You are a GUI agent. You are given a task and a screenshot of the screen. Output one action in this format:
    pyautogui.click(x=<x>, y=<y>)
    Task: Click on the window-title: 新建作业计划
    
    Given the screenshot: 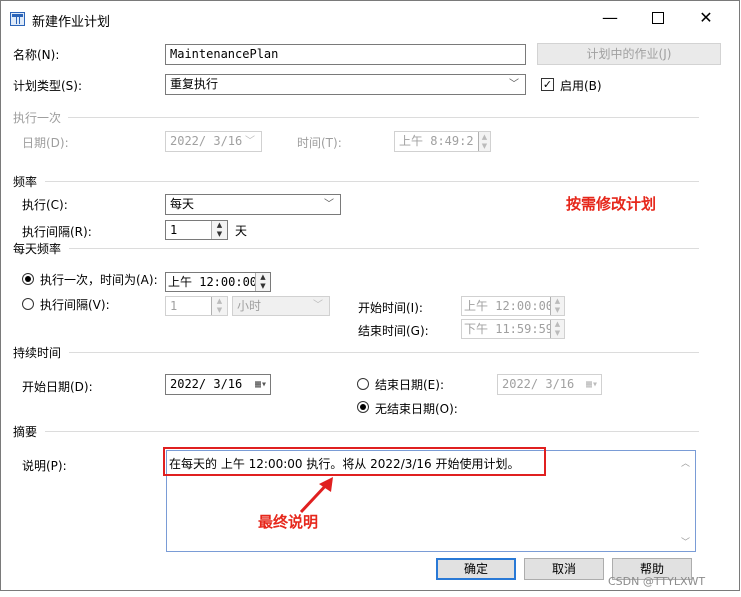 What is the action you would take?
    pyautogui.click(x=71, y=22)
    